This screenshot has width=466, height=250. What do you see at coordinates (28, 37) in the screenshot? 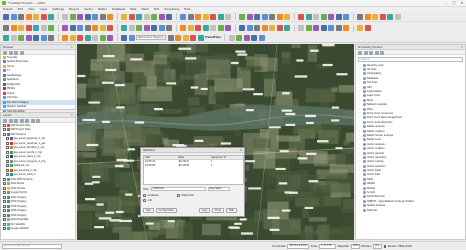
I see `tool-4-icon` at bounding box center [28, 37].